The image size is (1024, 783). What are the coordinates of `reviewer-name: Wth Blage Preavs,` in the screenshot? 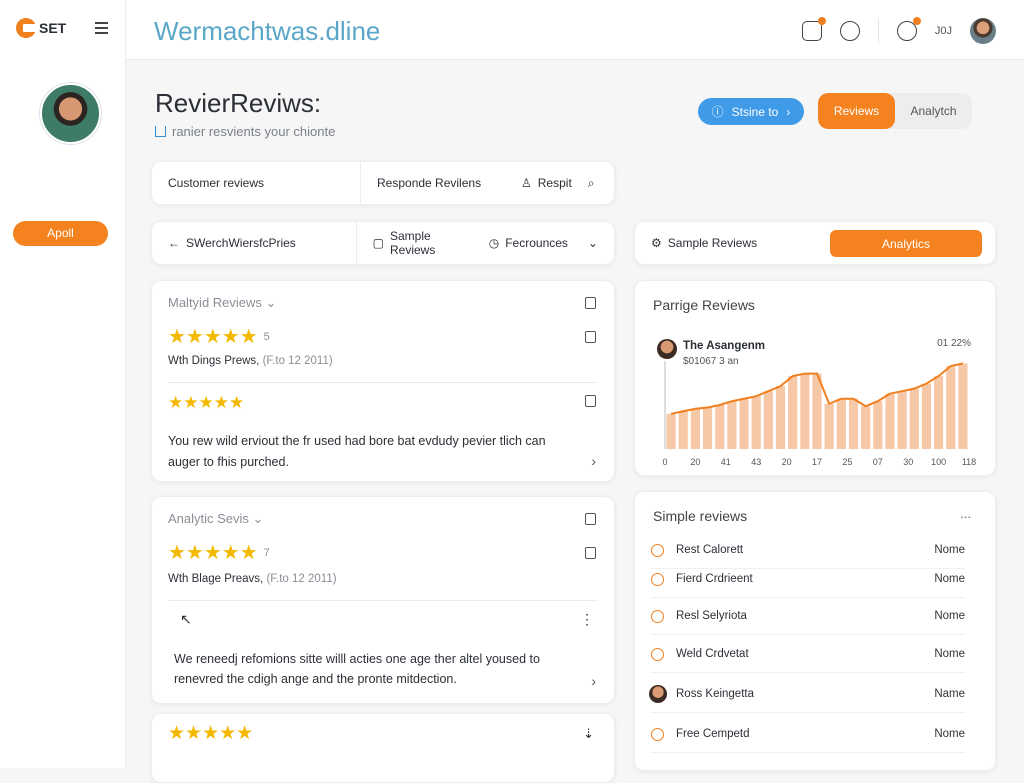 It's located at (216, 579).